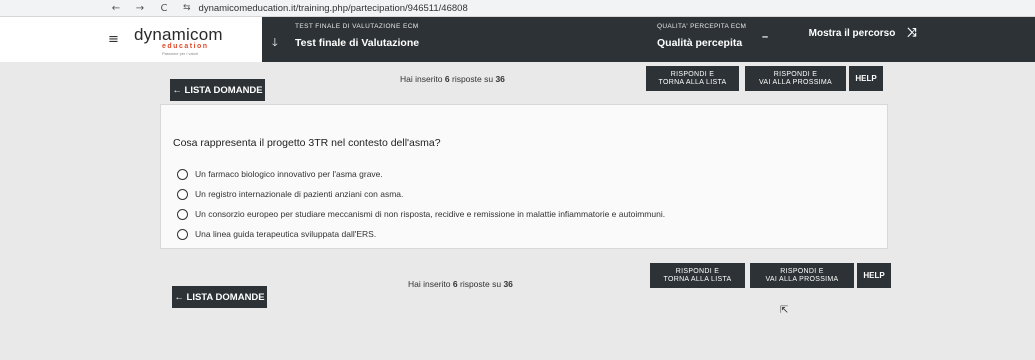  What do you see at coordinates (357, 43) in the screenshot?
I see `section-title: Test finale di Valutazione` at bounding box center [357, 43].